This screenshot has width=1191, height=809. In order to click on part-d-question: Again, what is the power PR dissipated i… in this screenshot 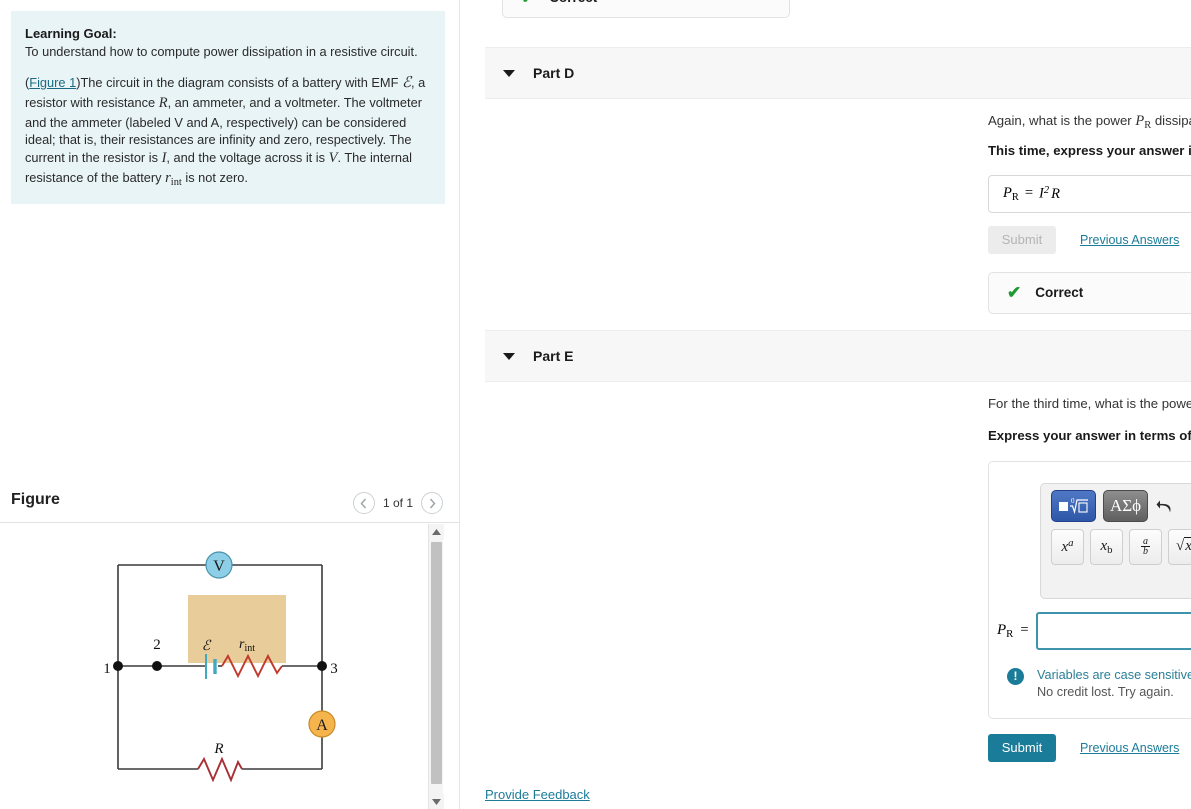, I will do `click(1089, 122)`.